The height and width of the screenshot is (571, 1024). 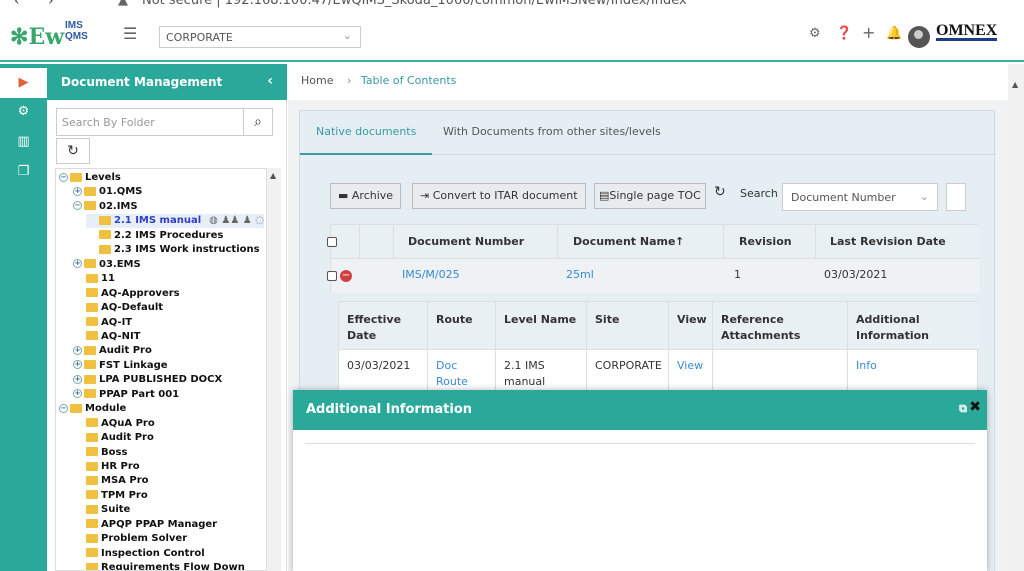 What do you see at coordinates (130, 33) in the screenshot?
I see `menu-icon: ☰` at bounding box center [130, 33].